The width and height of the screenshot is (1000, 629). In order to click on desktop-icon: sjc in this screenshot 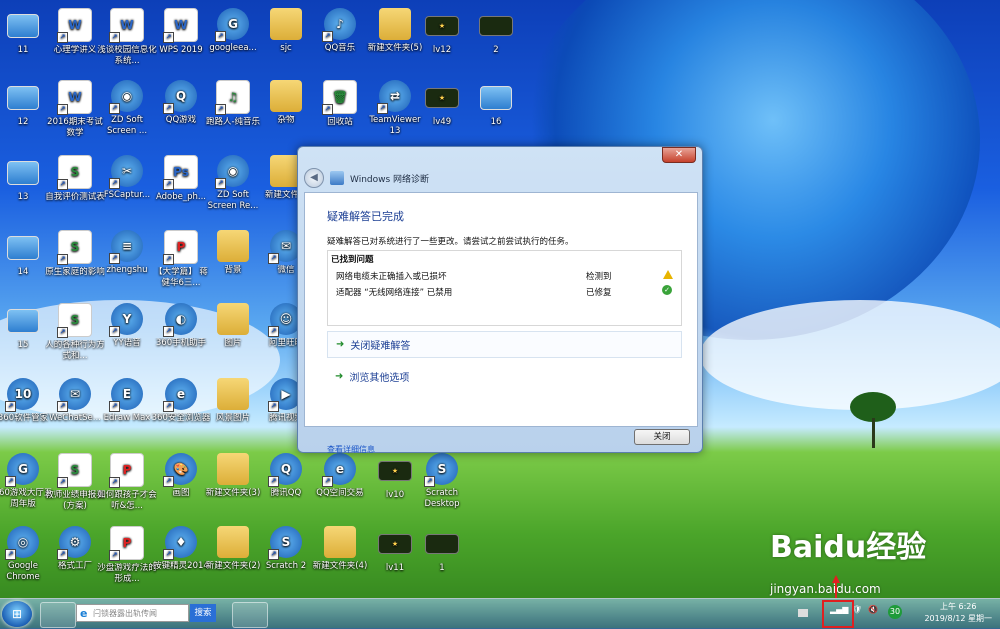, I will do `click(286, 31)`.